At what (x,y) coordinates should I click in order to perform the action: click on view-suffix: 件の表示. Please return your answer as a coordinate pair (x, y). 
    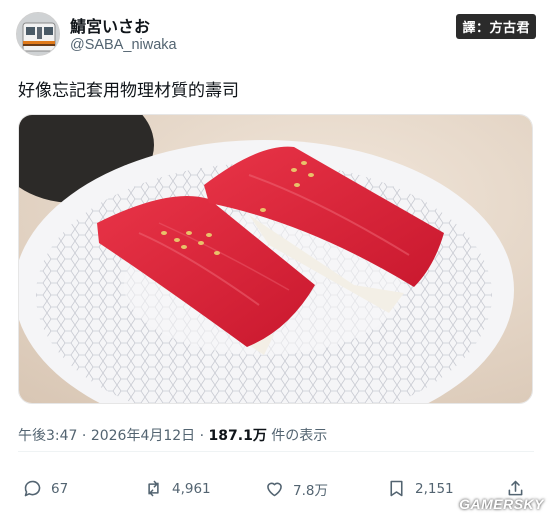
    Looking at the image, I should click on (297, 436).